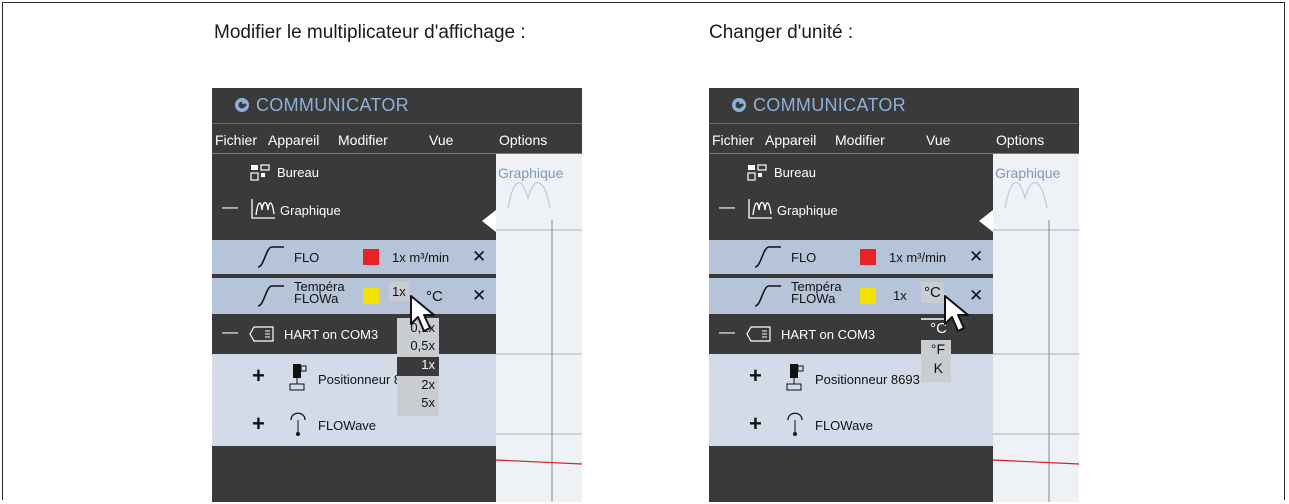 The image size is (1289, 504). What do you see at coordinates (936, 369) in the screenshot?
I see `dropdown-option: K` at bounding box center [936, 369].